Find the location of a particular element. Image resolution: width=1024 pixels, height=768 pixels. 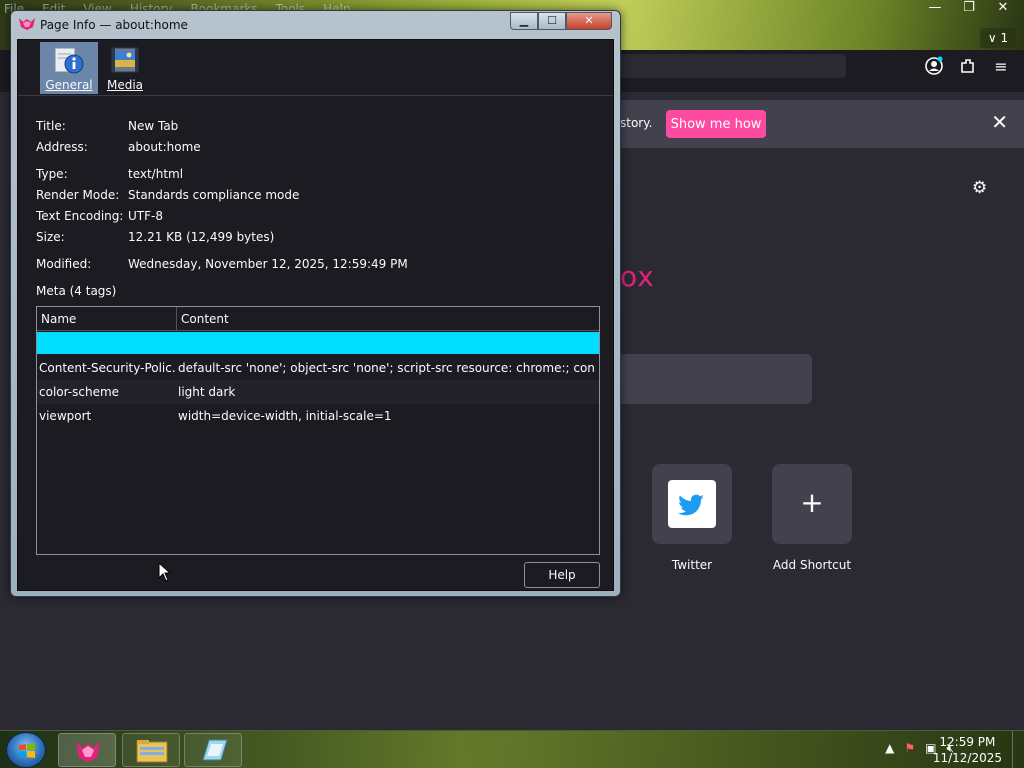

info-size-key: Size: is located at coordinates (50, 237).